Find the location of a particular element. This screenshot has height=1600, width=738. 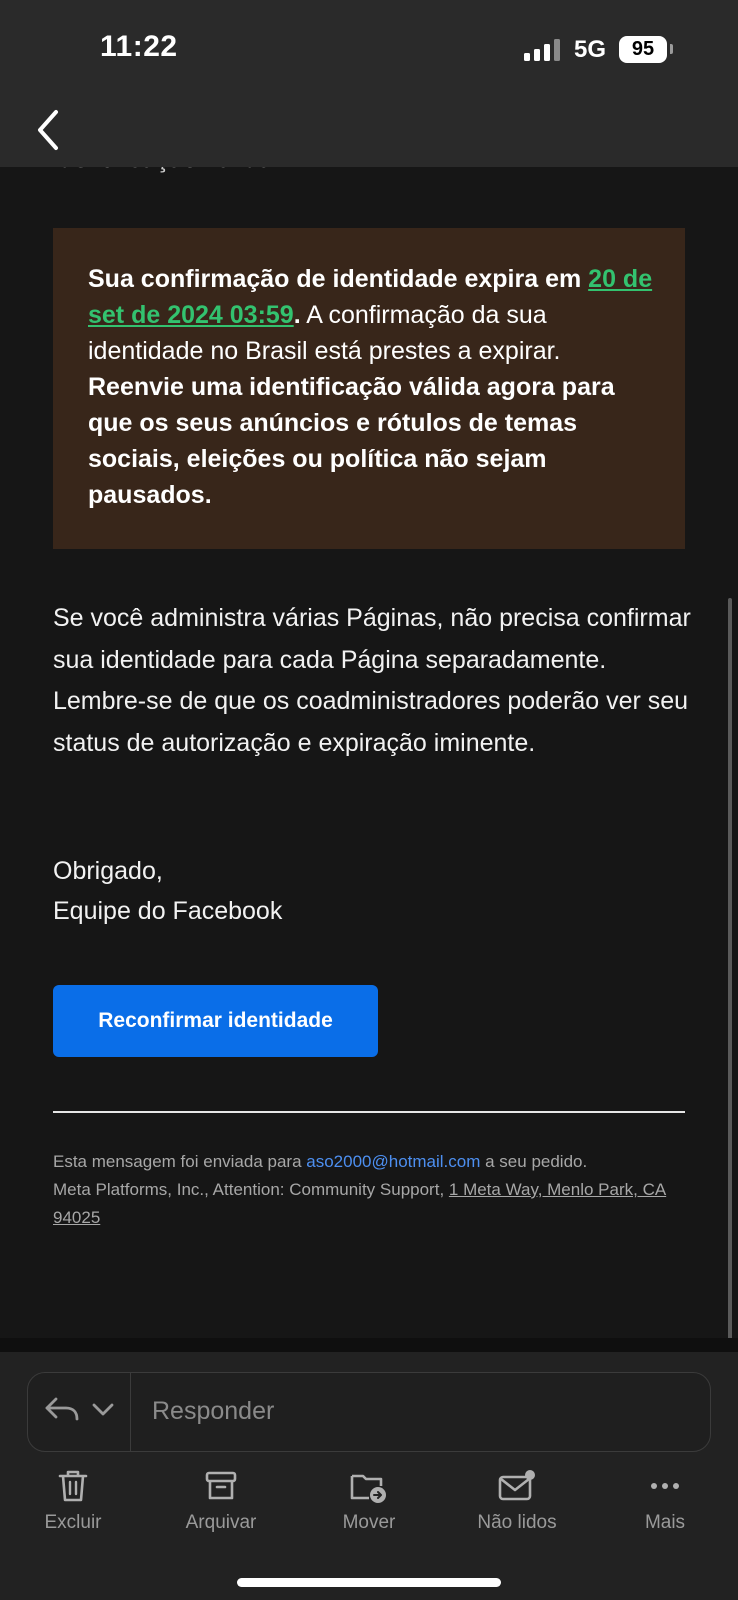

signal-icon is located at coordinates (543, 50).